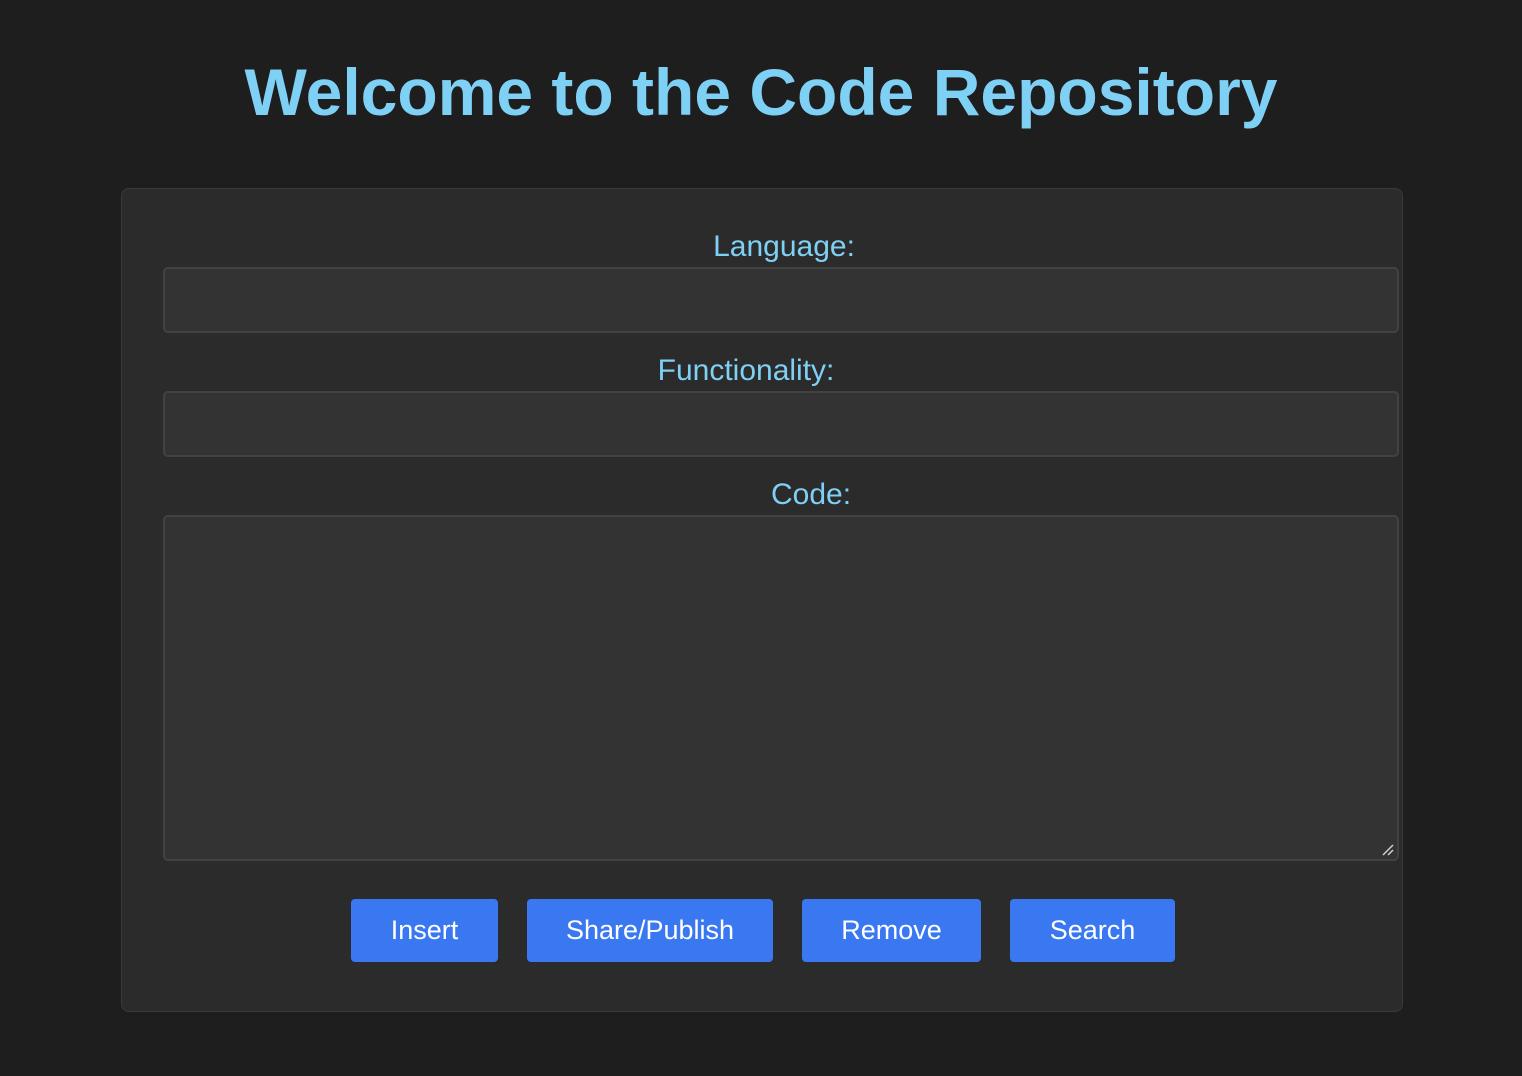  What do you see at coordinates (424, 930) in the screenshot?
I see `insert-button: Insert` at bounding box center [424, 930].